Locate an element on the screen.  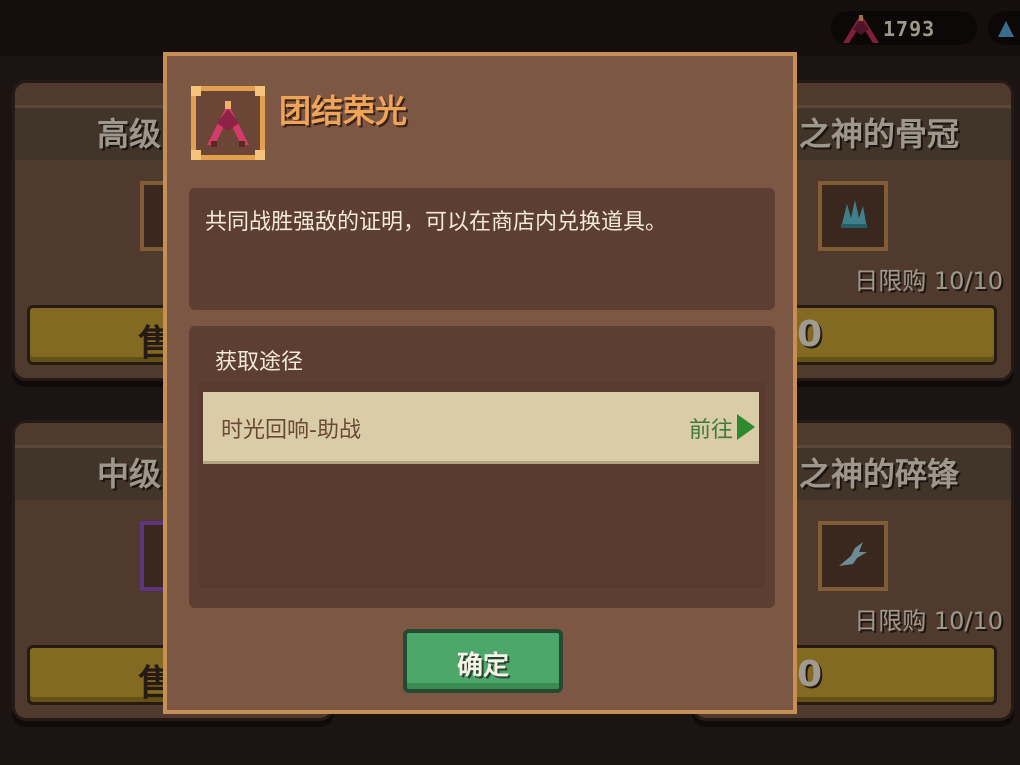
confirm-label: 确定 is located at coordinates (482, 666).